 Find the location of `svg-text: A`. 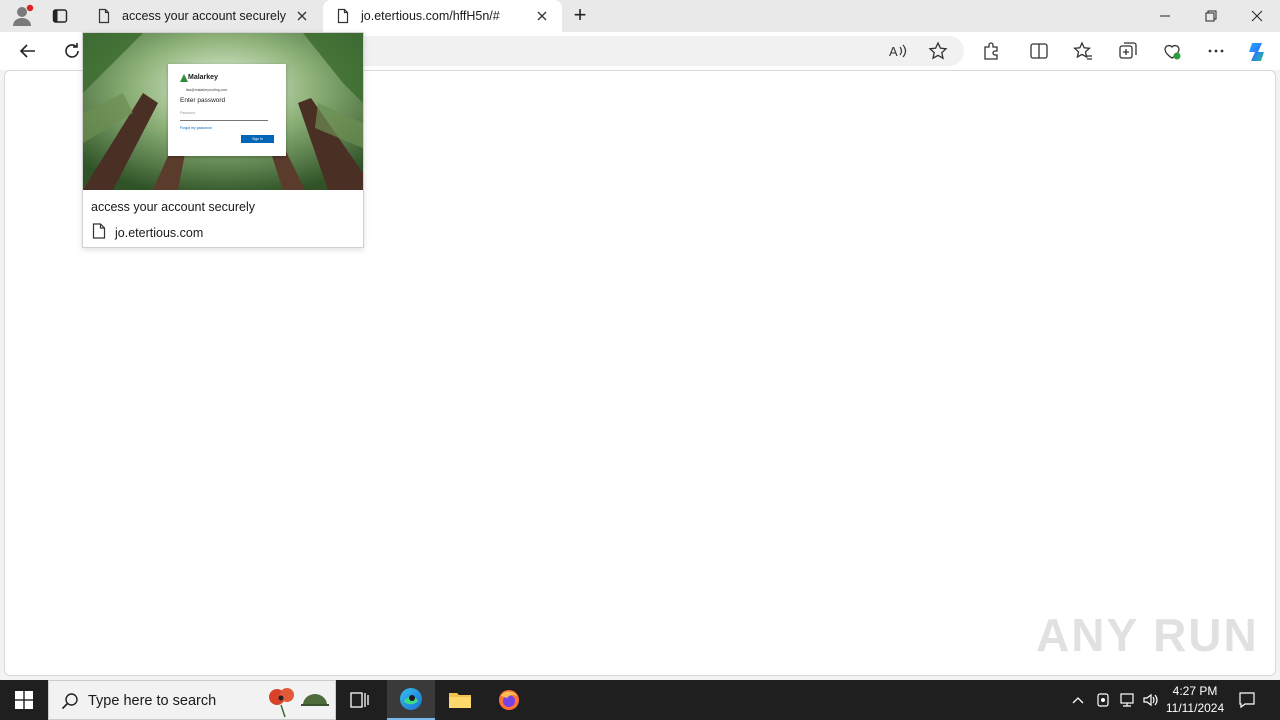

svg-text: A is located at coordinates (893, 51).